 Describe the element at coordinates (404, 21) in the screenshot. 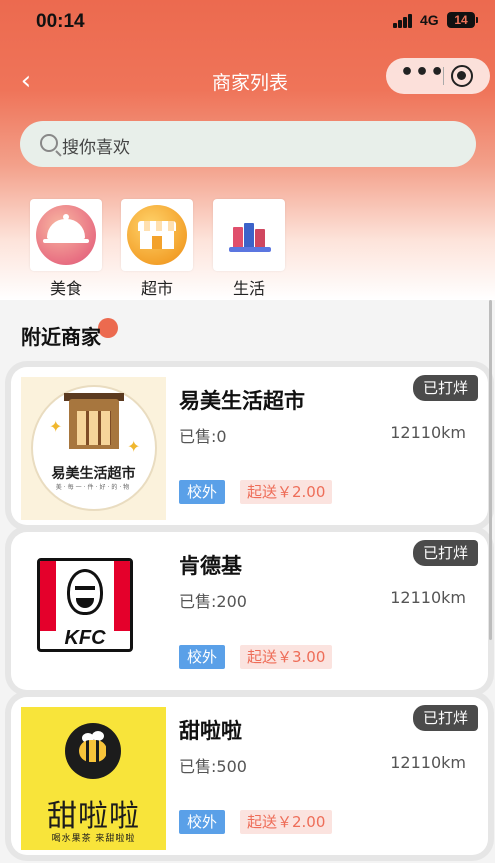

I see `signal-icon` at that location.